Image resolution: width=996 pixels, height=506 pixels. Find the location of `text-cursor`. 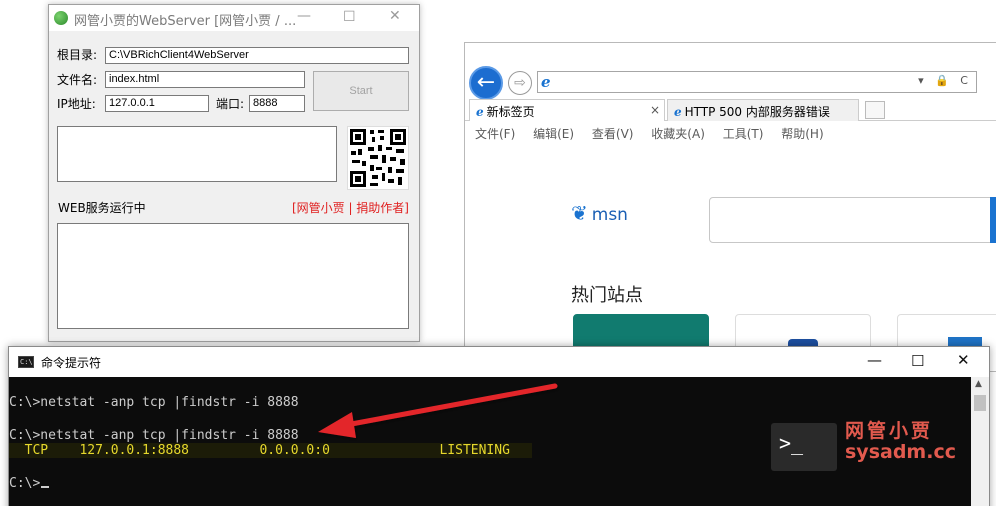

text-cursor is located at coordinates (45, 487).